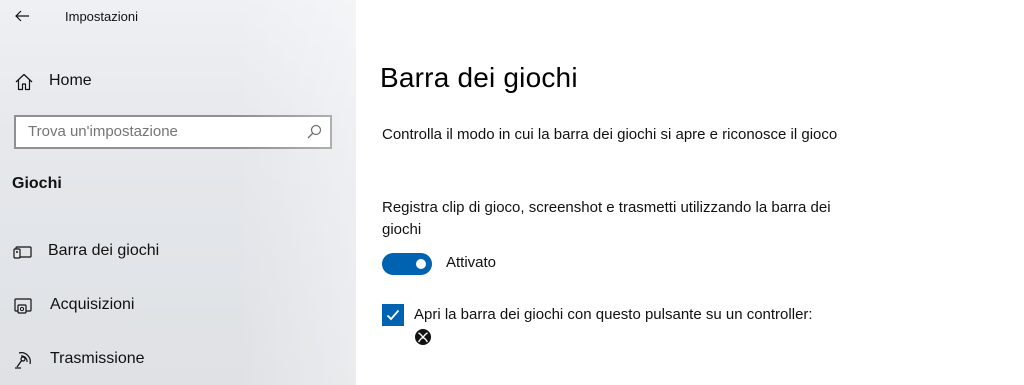 Image resolution: width=1024 pixels, height=385 pixels. I want to click on section-title: Giochi, so click(37, 183).